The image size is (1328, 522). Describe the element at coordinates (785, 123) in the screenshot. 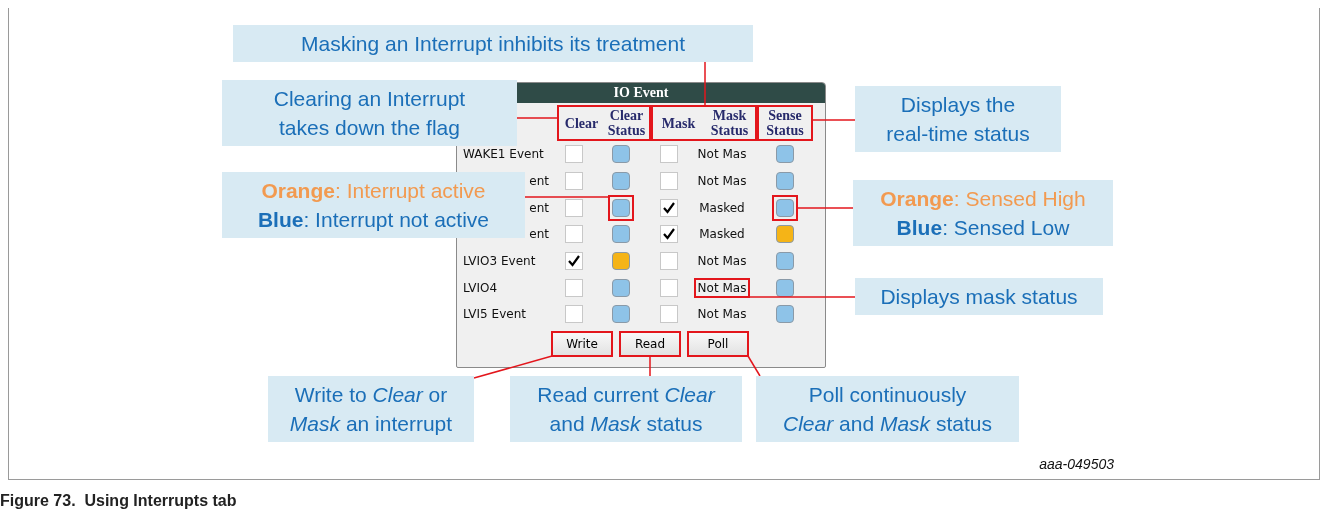

I see `column-header: Sense Status` at that location.